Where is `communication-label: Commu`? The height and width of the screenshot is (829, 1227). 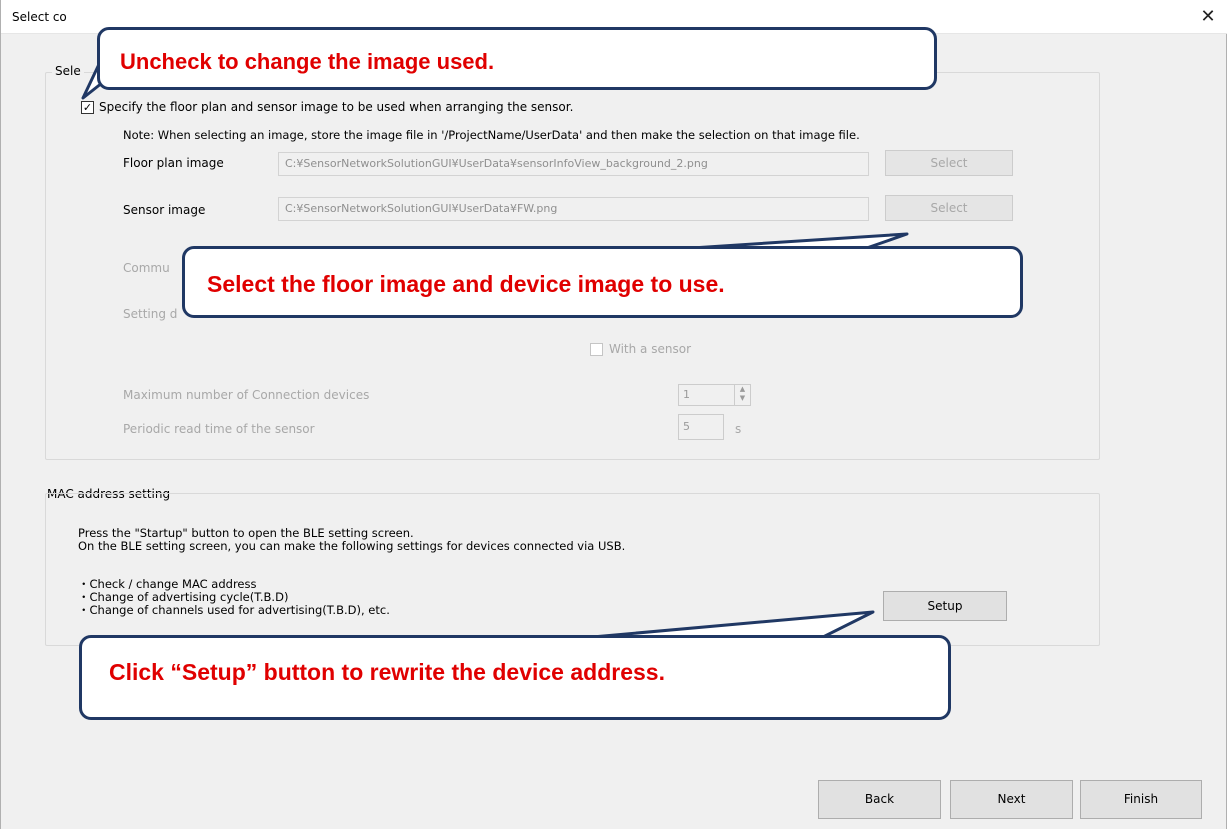
communication-label: Commu is located at coordinates (146, 268).